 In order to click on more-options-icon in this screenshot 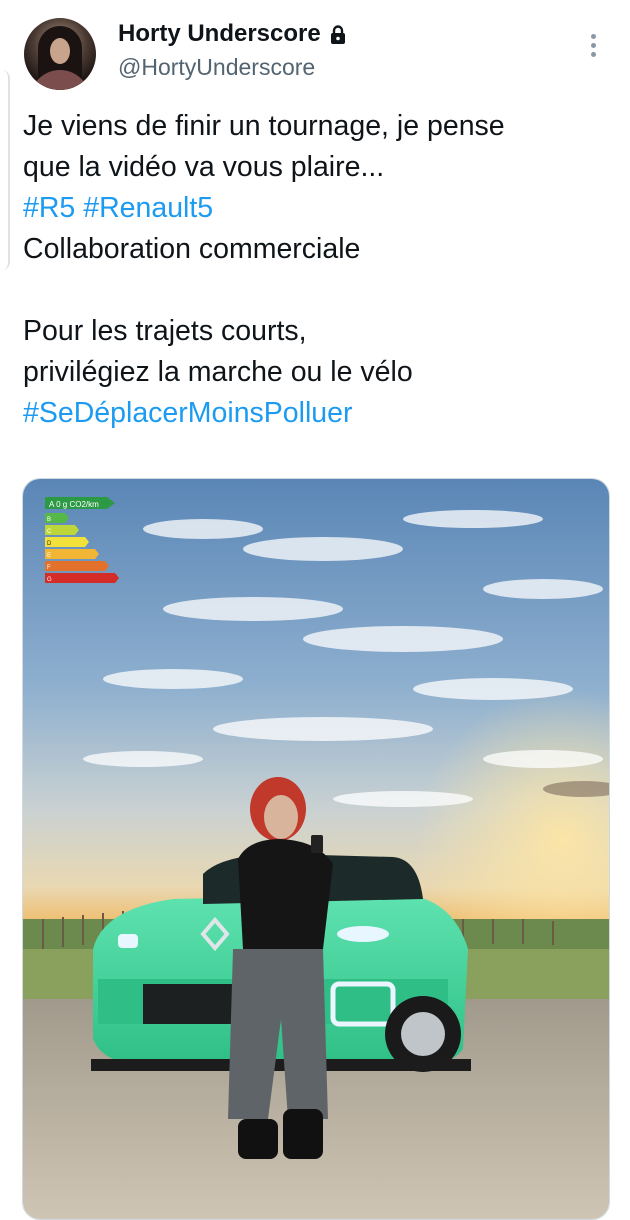, I will do `click(593, 47)`.